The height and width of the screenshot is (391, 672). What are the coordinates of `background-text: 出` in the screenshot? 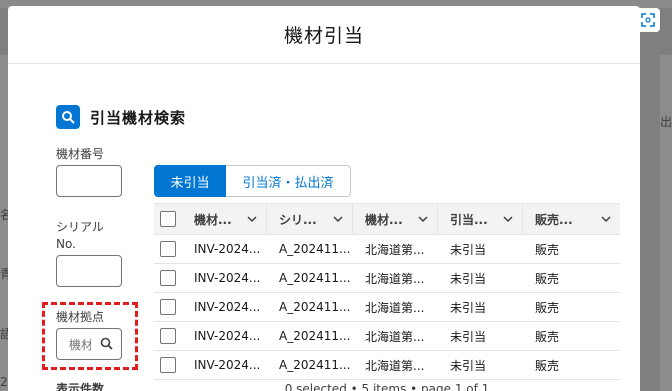 It's located at (666, 122).